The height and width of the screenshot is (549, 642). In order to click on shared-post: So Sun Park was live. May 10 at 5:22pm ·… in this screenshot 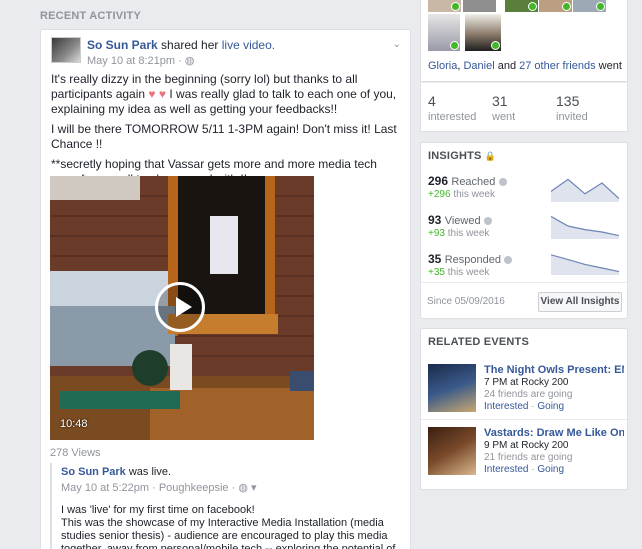, I will do `click(226, 506)`.